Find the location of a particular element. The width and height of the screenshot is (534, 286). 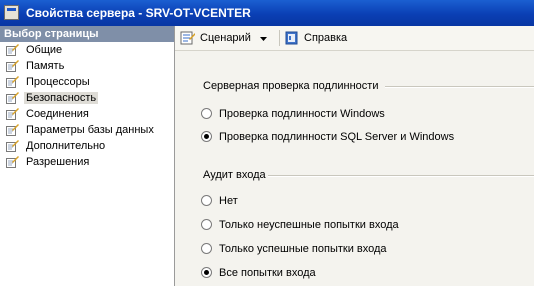

toolbar: Сценарий Справка is located at coordinates (354, 38).